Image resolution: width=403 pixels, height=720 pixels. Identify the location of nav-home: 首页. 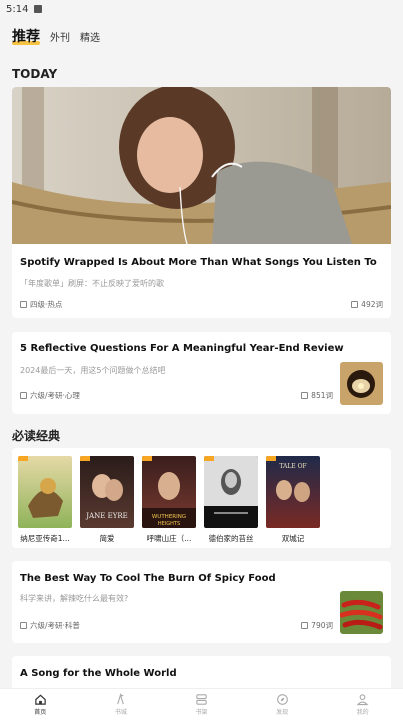
(40, 704).